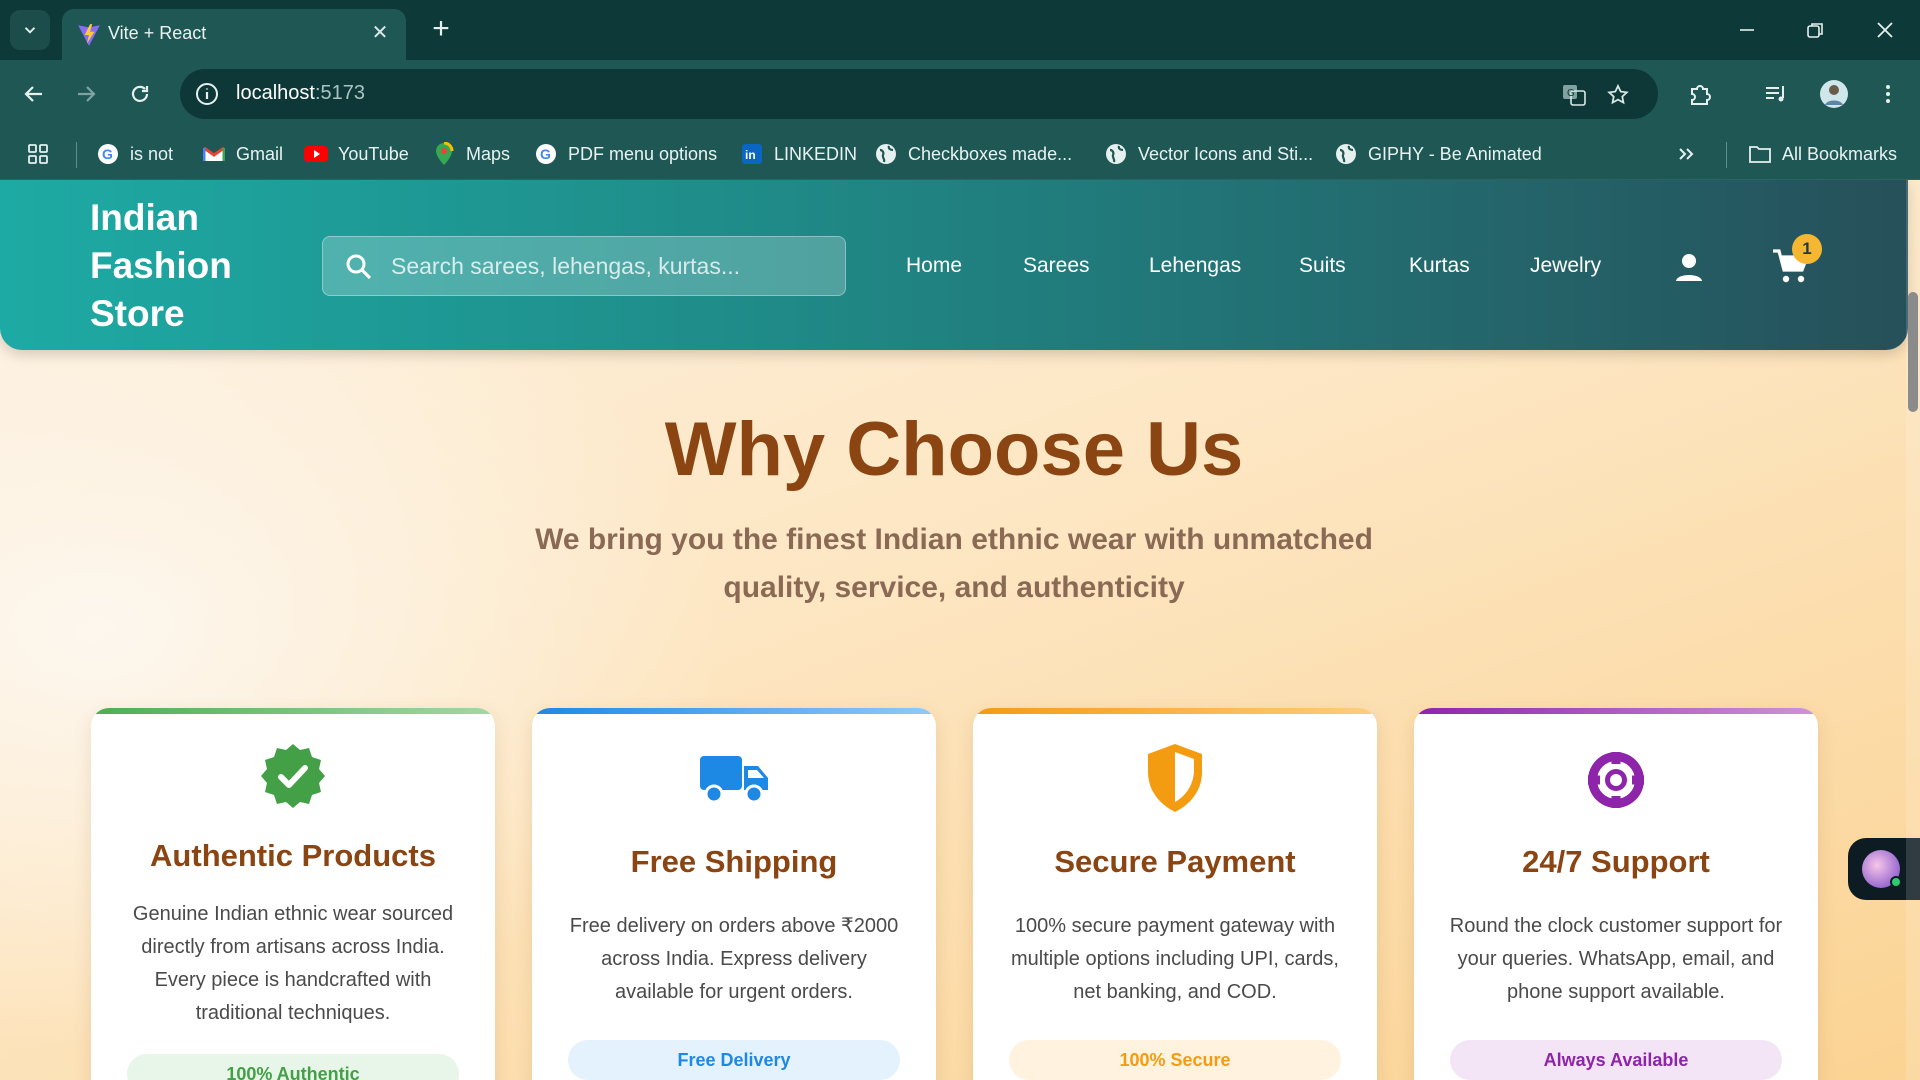 The width and height of the screenshot is (1920, 1080). Describe the element at coordinates (1565, 266) in the screenshot. I see `nav-jewelry: Jewelry` at that location.